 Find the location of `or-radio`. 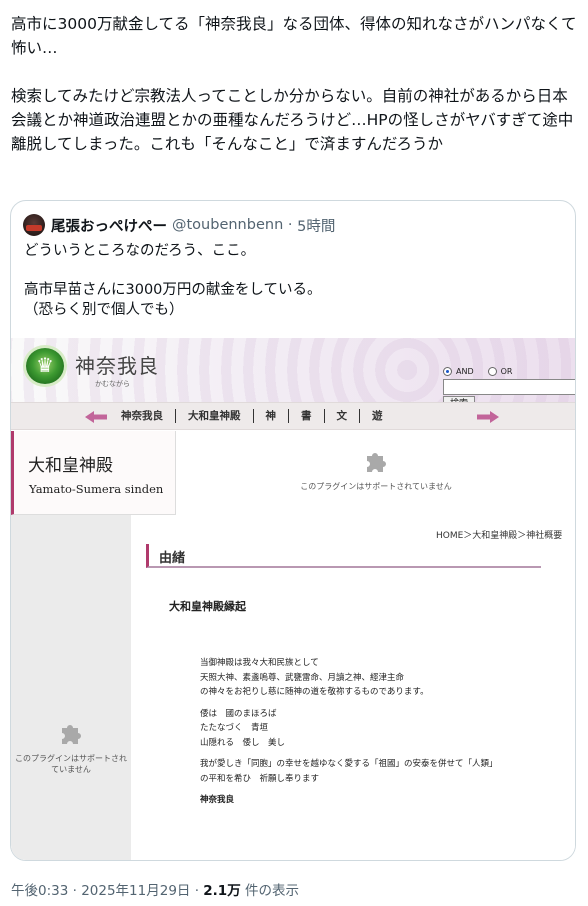

or-radio is located at coordinates (492, 371).